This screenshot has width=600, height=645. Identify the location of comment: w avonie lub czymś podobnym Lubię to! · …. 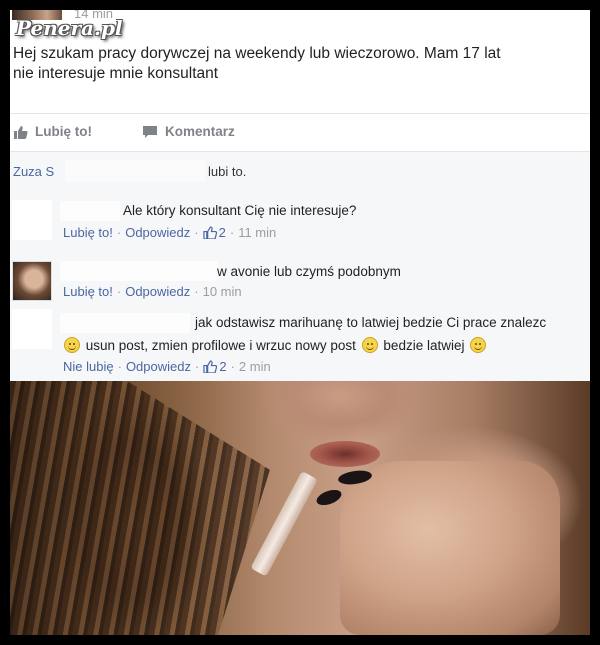
(300, 278).